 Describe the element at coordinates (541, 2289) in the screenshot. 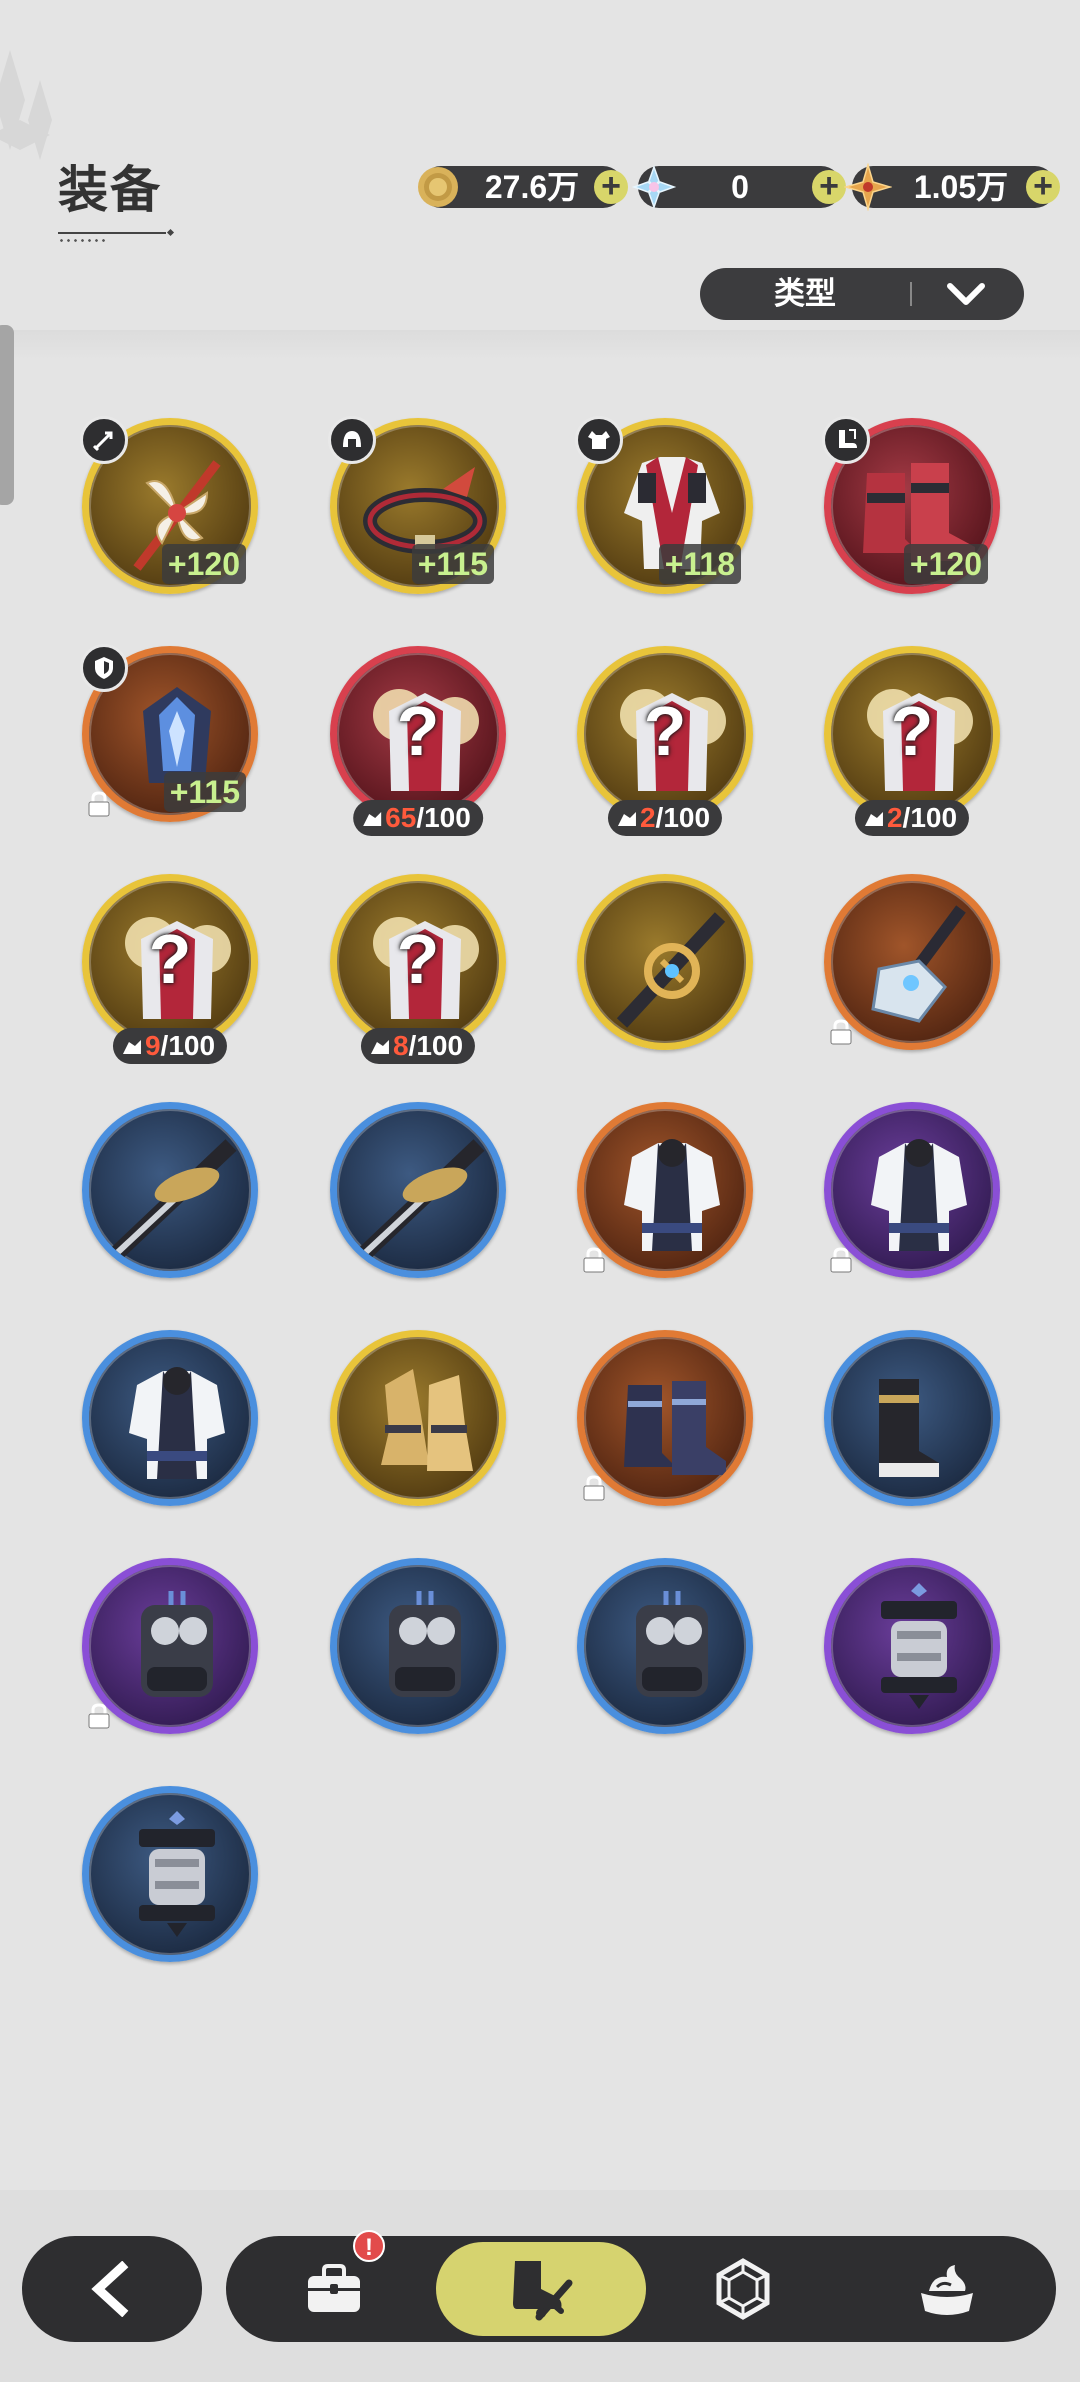

I see `nav-tab-equipment` at that location.